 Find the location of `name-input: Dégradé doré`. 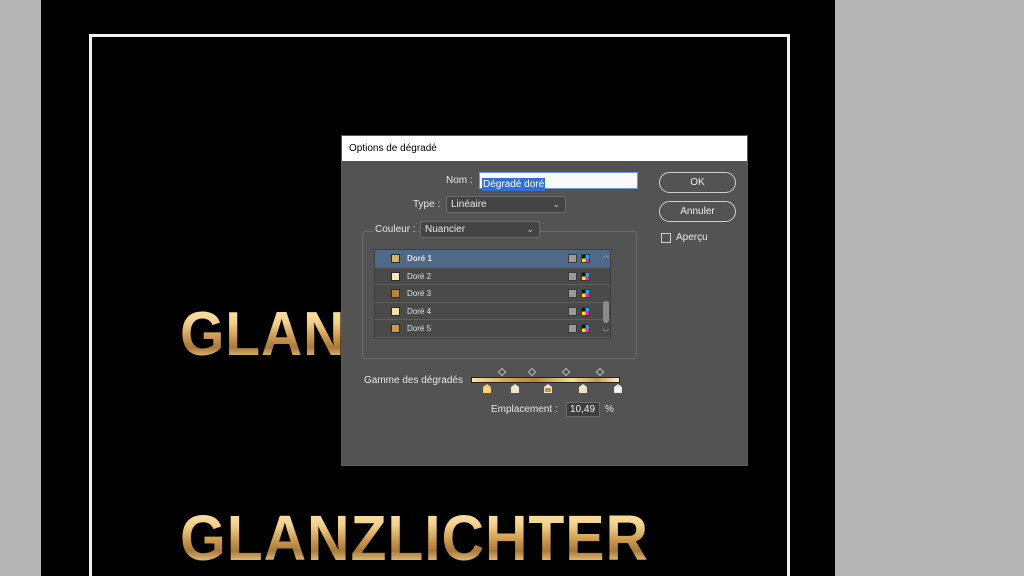

name-input: Dégradé doré is located at coordinates (558, 181).